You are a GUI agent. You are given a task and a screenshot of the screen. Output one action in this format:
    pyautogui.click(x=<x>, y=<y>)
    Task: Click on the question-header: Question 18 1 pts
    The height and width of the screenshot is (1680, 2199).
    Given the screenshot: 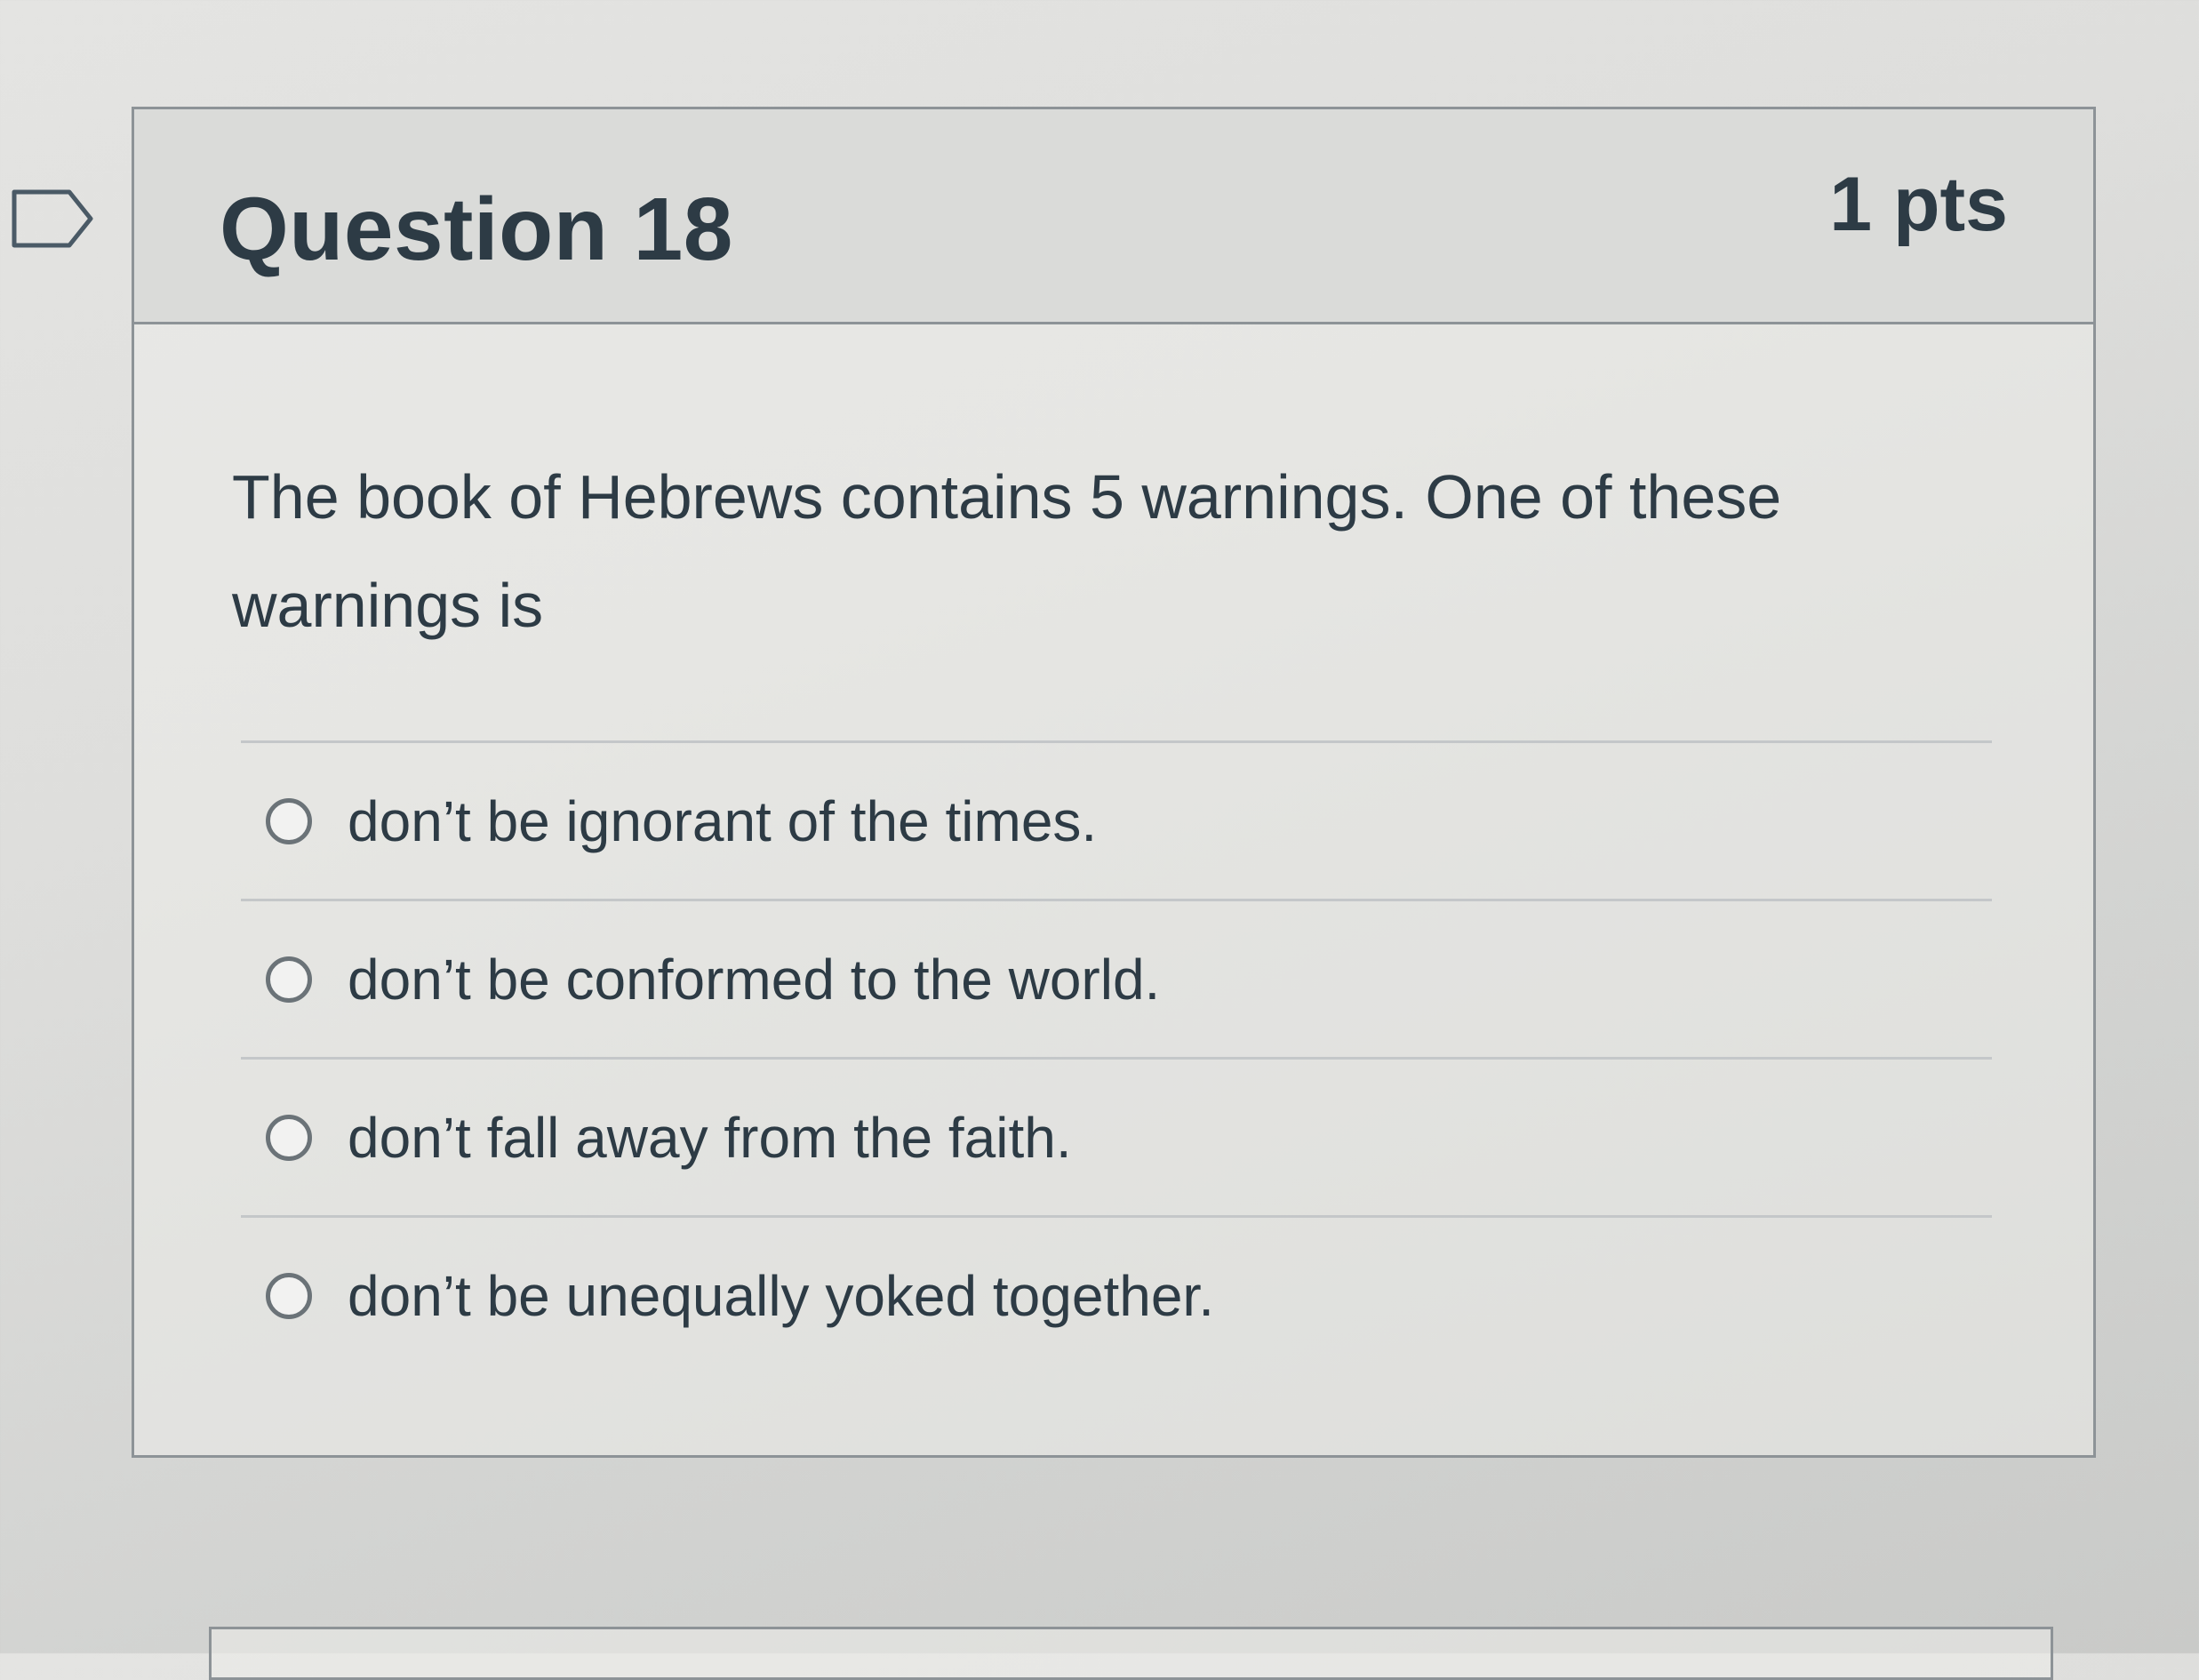 What is the action you would take?
    pyautogui.click(x=1113, y=216)
    